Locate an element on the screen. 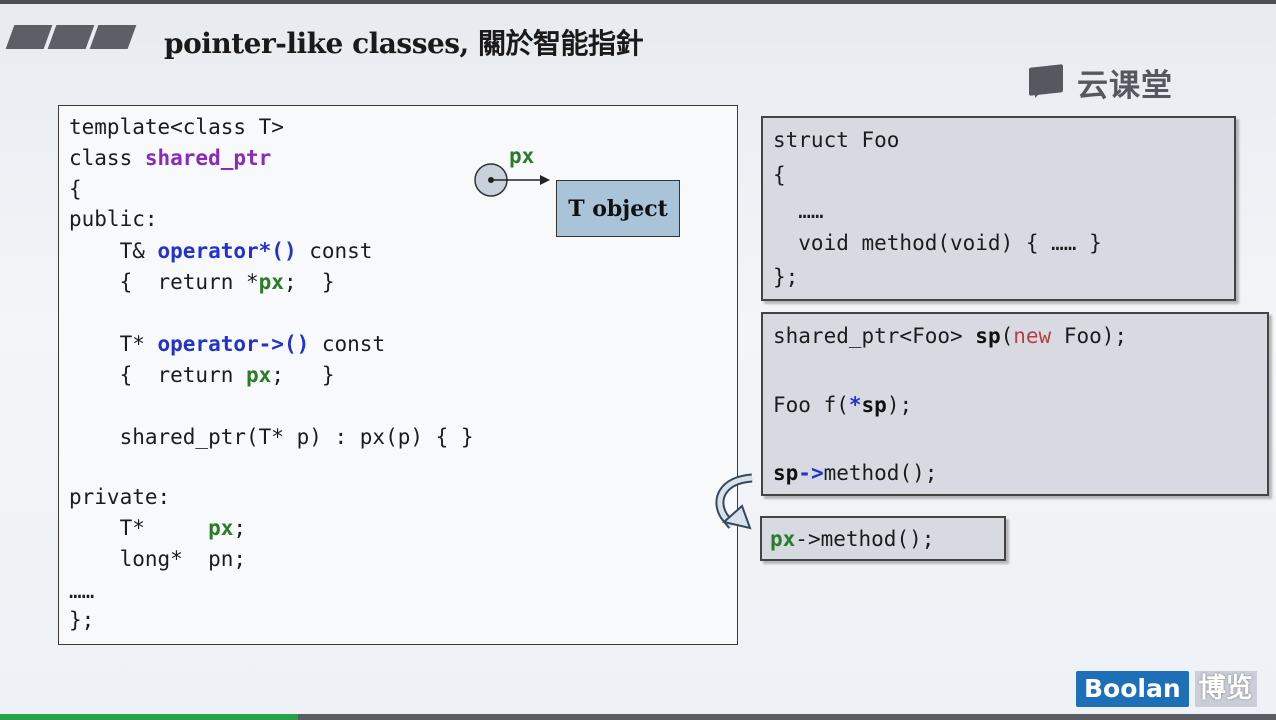 The width and height of the screenshot is (1276, 720). cloud-class-icon is located at coordinates (1047, 82).